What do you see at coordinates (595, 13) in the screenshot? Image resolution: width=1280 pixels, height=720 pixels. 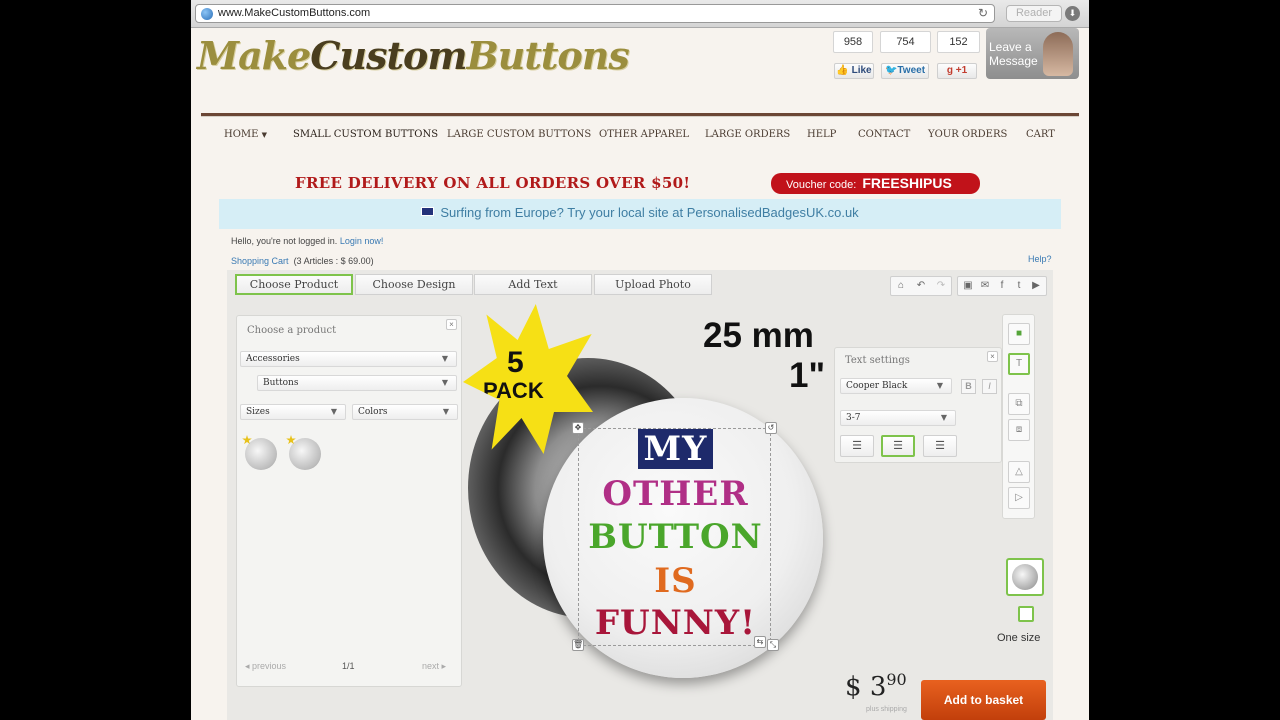 I see `url-field: www.MakeCustomButtons.com ↻` at bounding box center [595, 13].